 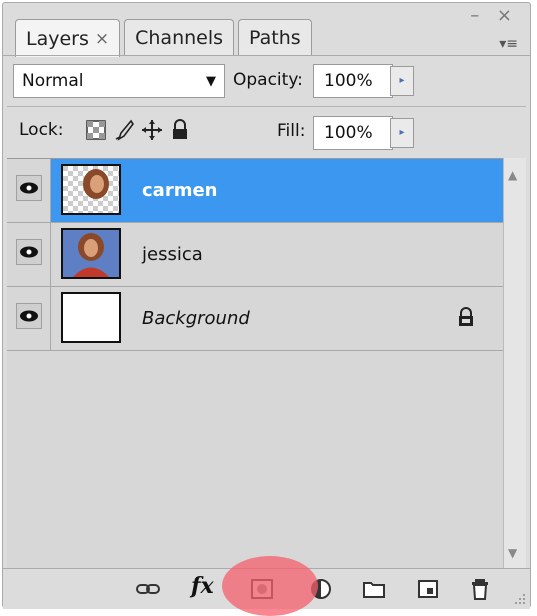 I want to click on layer-name: Background, so click(x=196, y=318).